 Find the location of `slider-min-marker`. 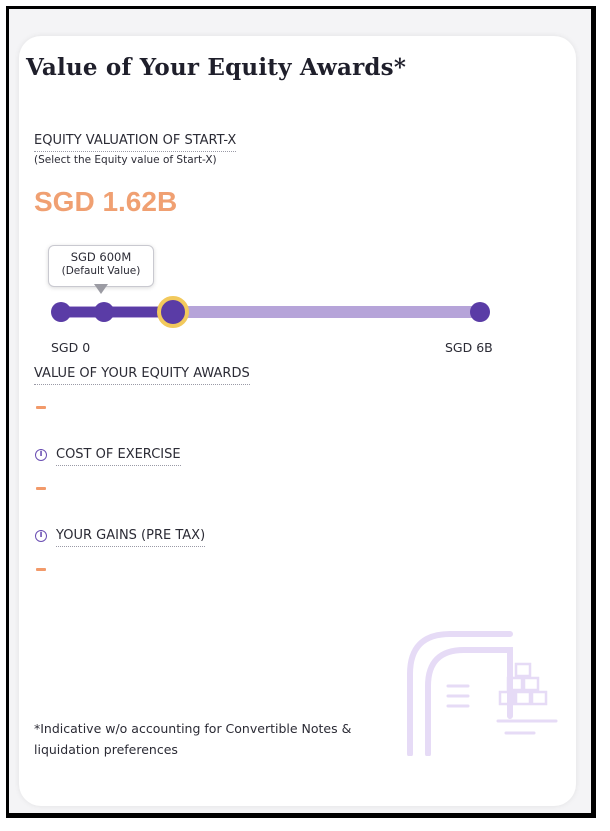

slider-min-marker is located at coordinates (61, 312).